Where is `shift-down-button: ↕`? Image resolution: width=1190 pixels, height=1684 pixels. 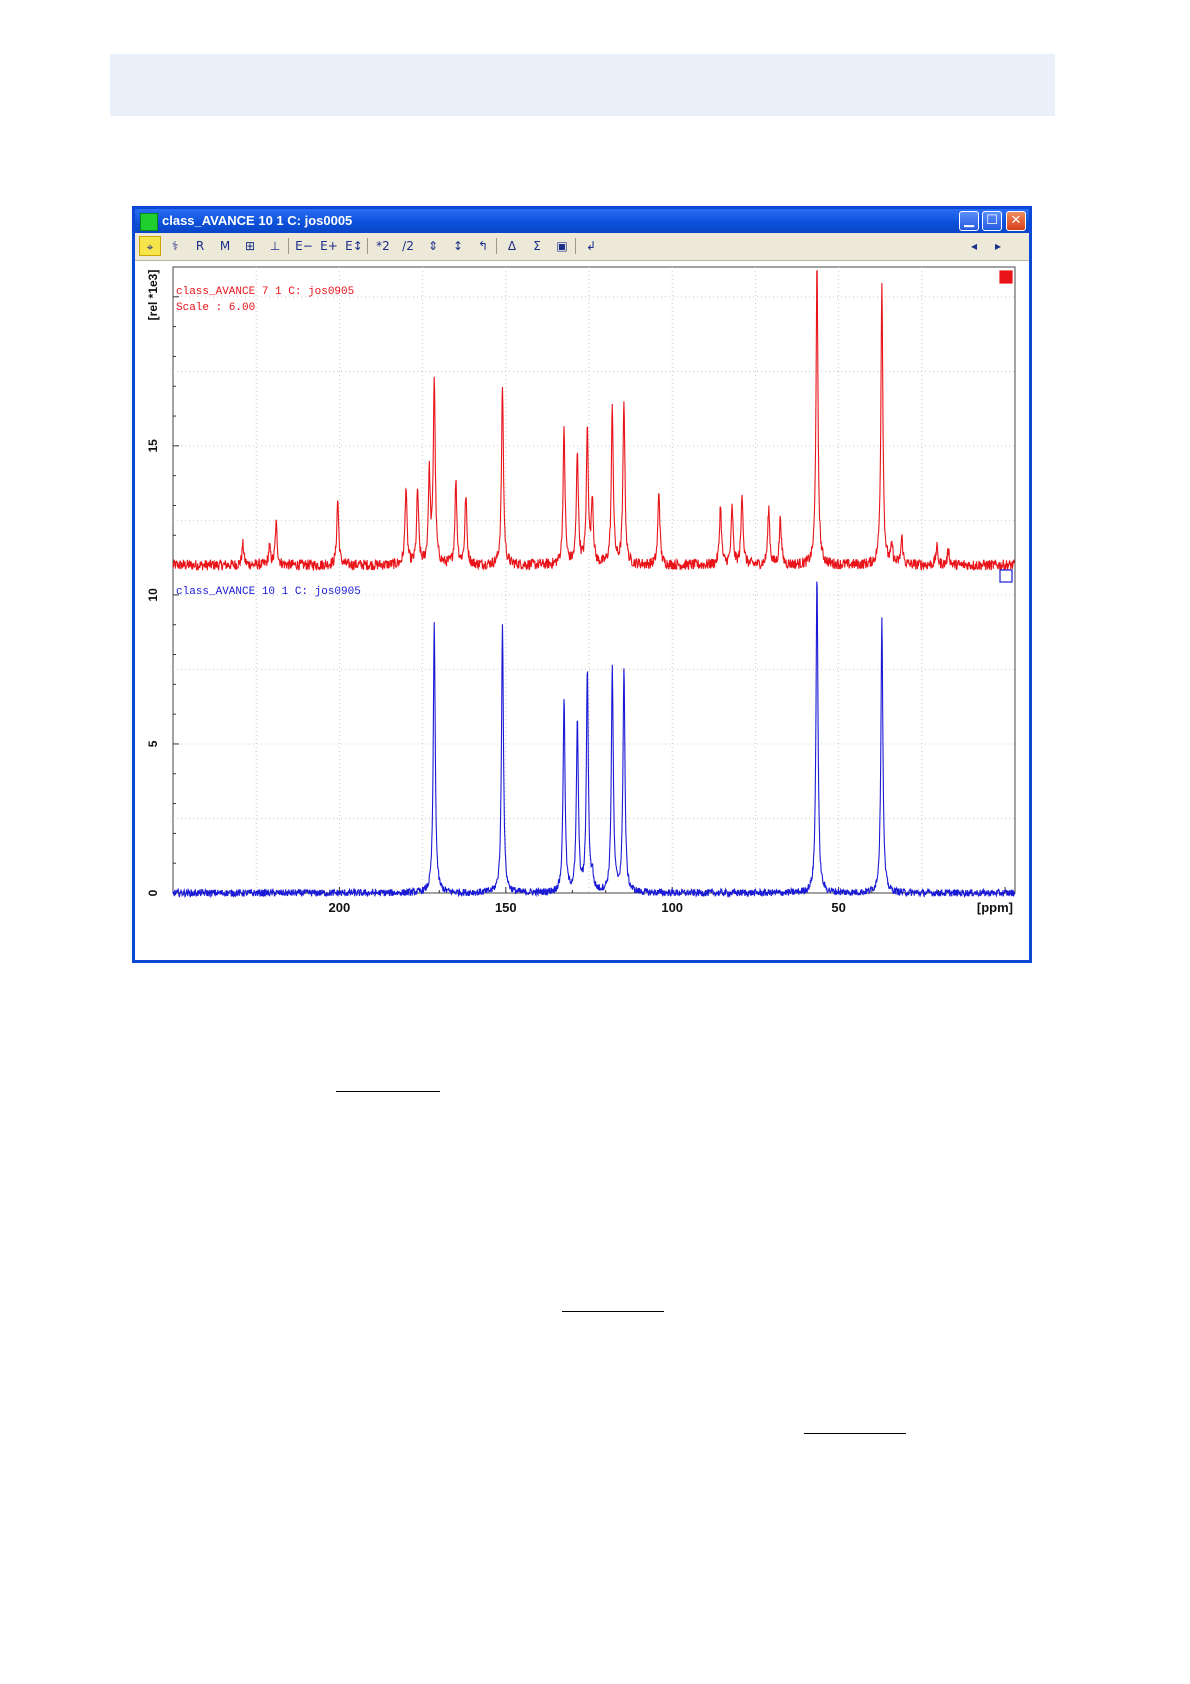 shift-down-button: ↕ is located at coordinates (458, 246).